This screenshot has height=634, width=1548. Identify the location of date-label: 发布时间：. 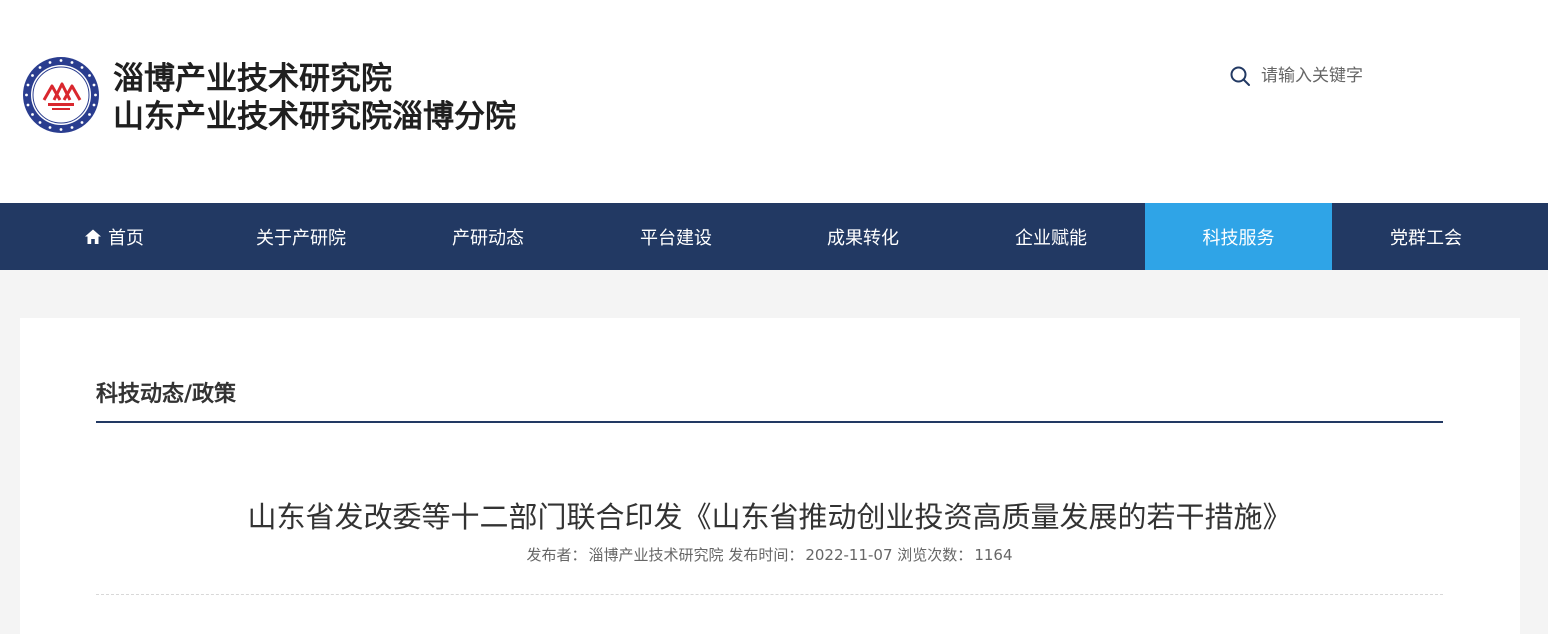
(766, 555).